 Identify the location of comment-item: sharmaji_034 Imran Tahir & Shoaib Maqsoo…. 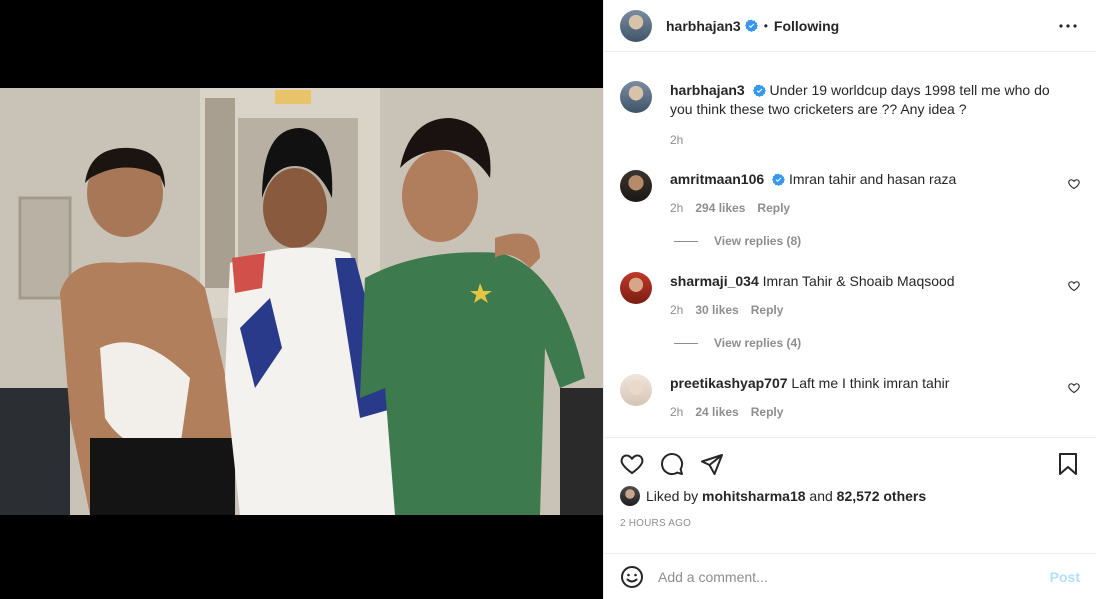
(850, 296).